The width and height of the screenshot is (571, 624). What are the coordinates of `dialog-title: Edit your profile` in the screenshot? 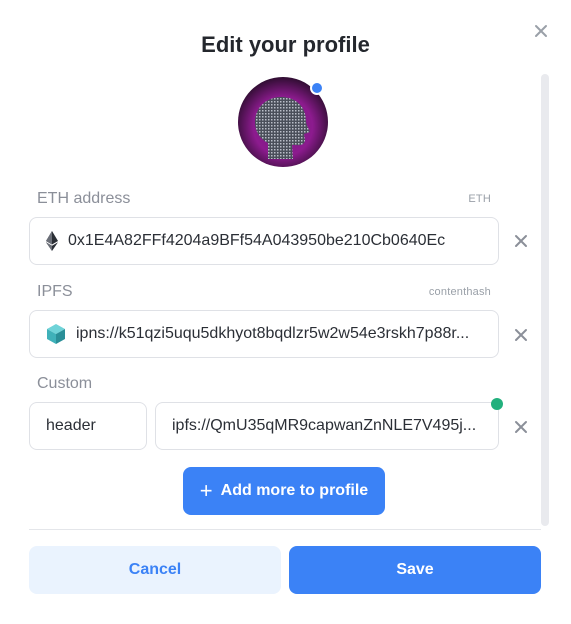 It's located at (285, 44).